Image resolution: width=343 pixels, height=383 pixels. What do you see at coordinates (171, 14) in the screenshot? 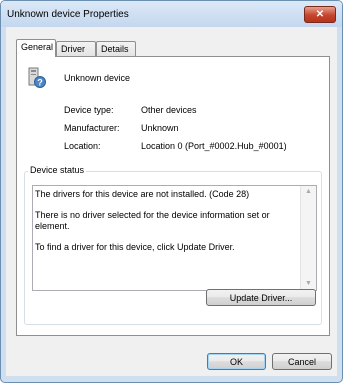
I see `title-bar: Unknown device Properties ✕` at bounding box center [171, 14].